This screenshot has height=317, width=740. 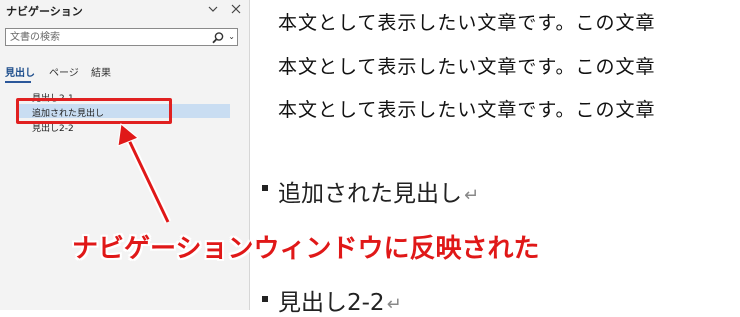 I want to click on nav-pane-title: ナビゲーション, so click(x=44, y=11).